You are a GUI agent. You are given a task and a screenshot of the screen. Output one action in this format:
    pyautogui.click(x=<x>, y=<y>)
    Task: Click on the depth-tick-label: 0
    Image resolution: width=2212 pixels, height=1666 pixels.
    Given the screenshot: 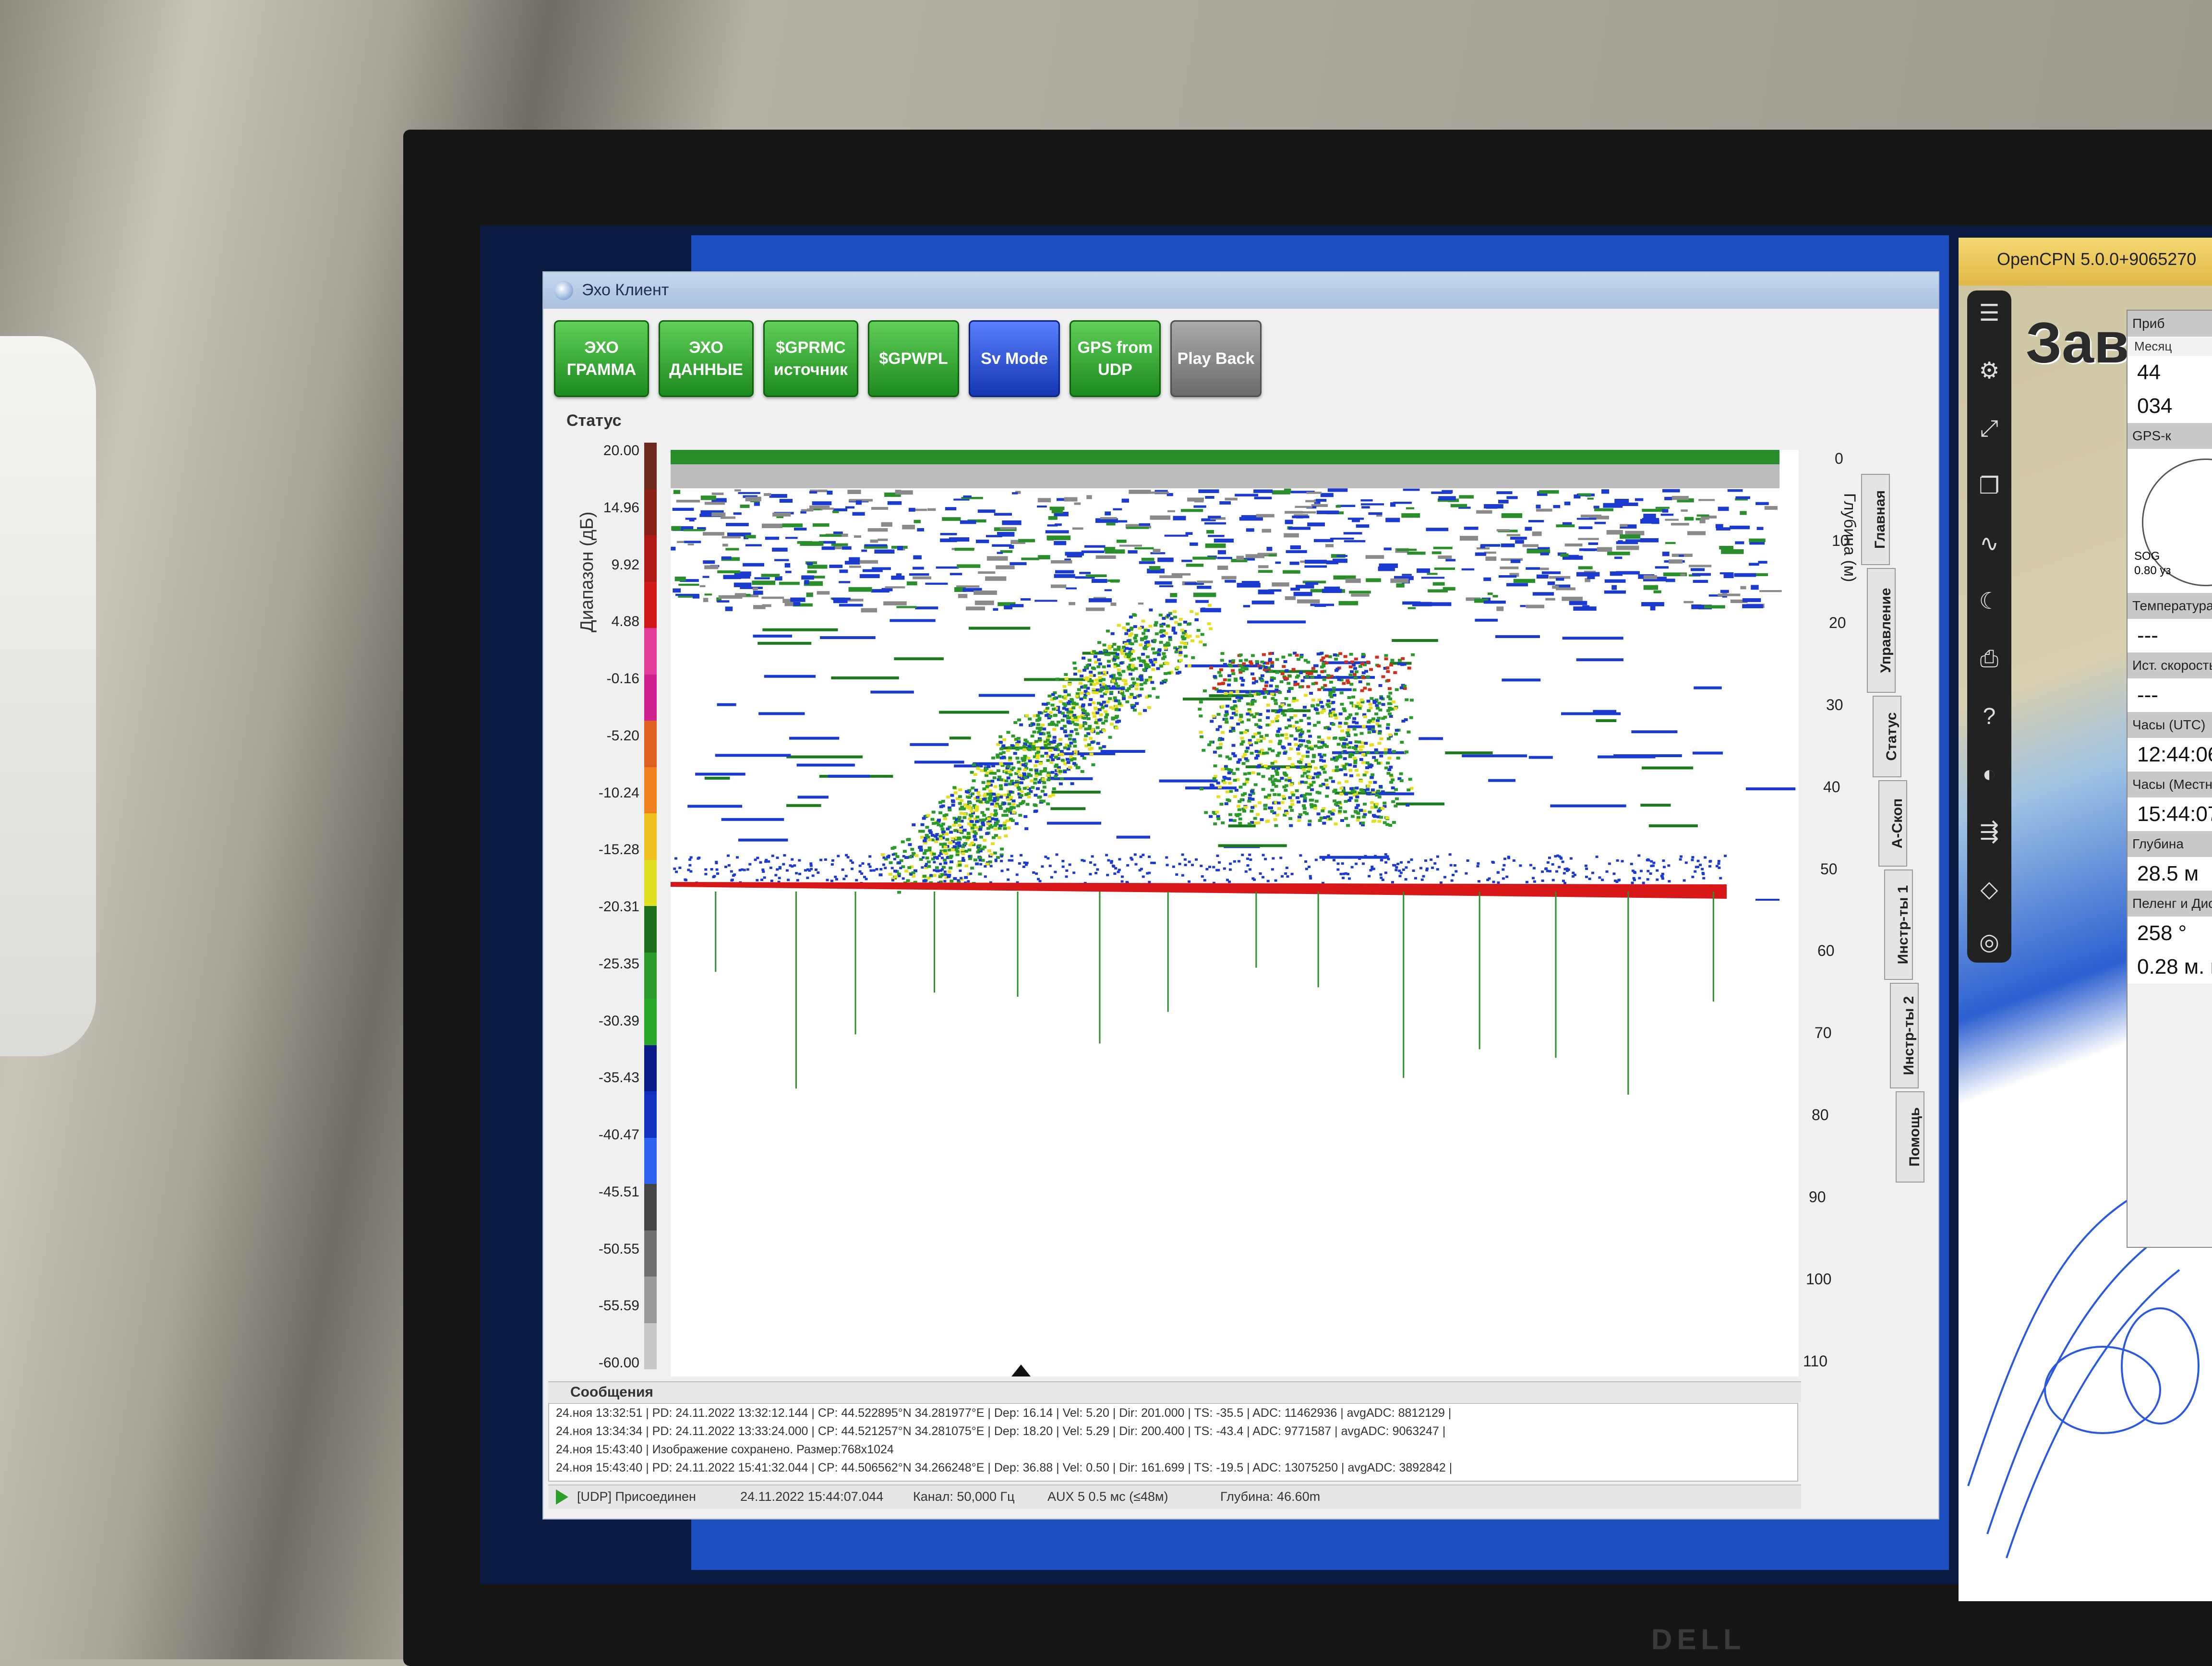 What is the action you would take?
    pyautogui.click(x=1839, y=458)
    